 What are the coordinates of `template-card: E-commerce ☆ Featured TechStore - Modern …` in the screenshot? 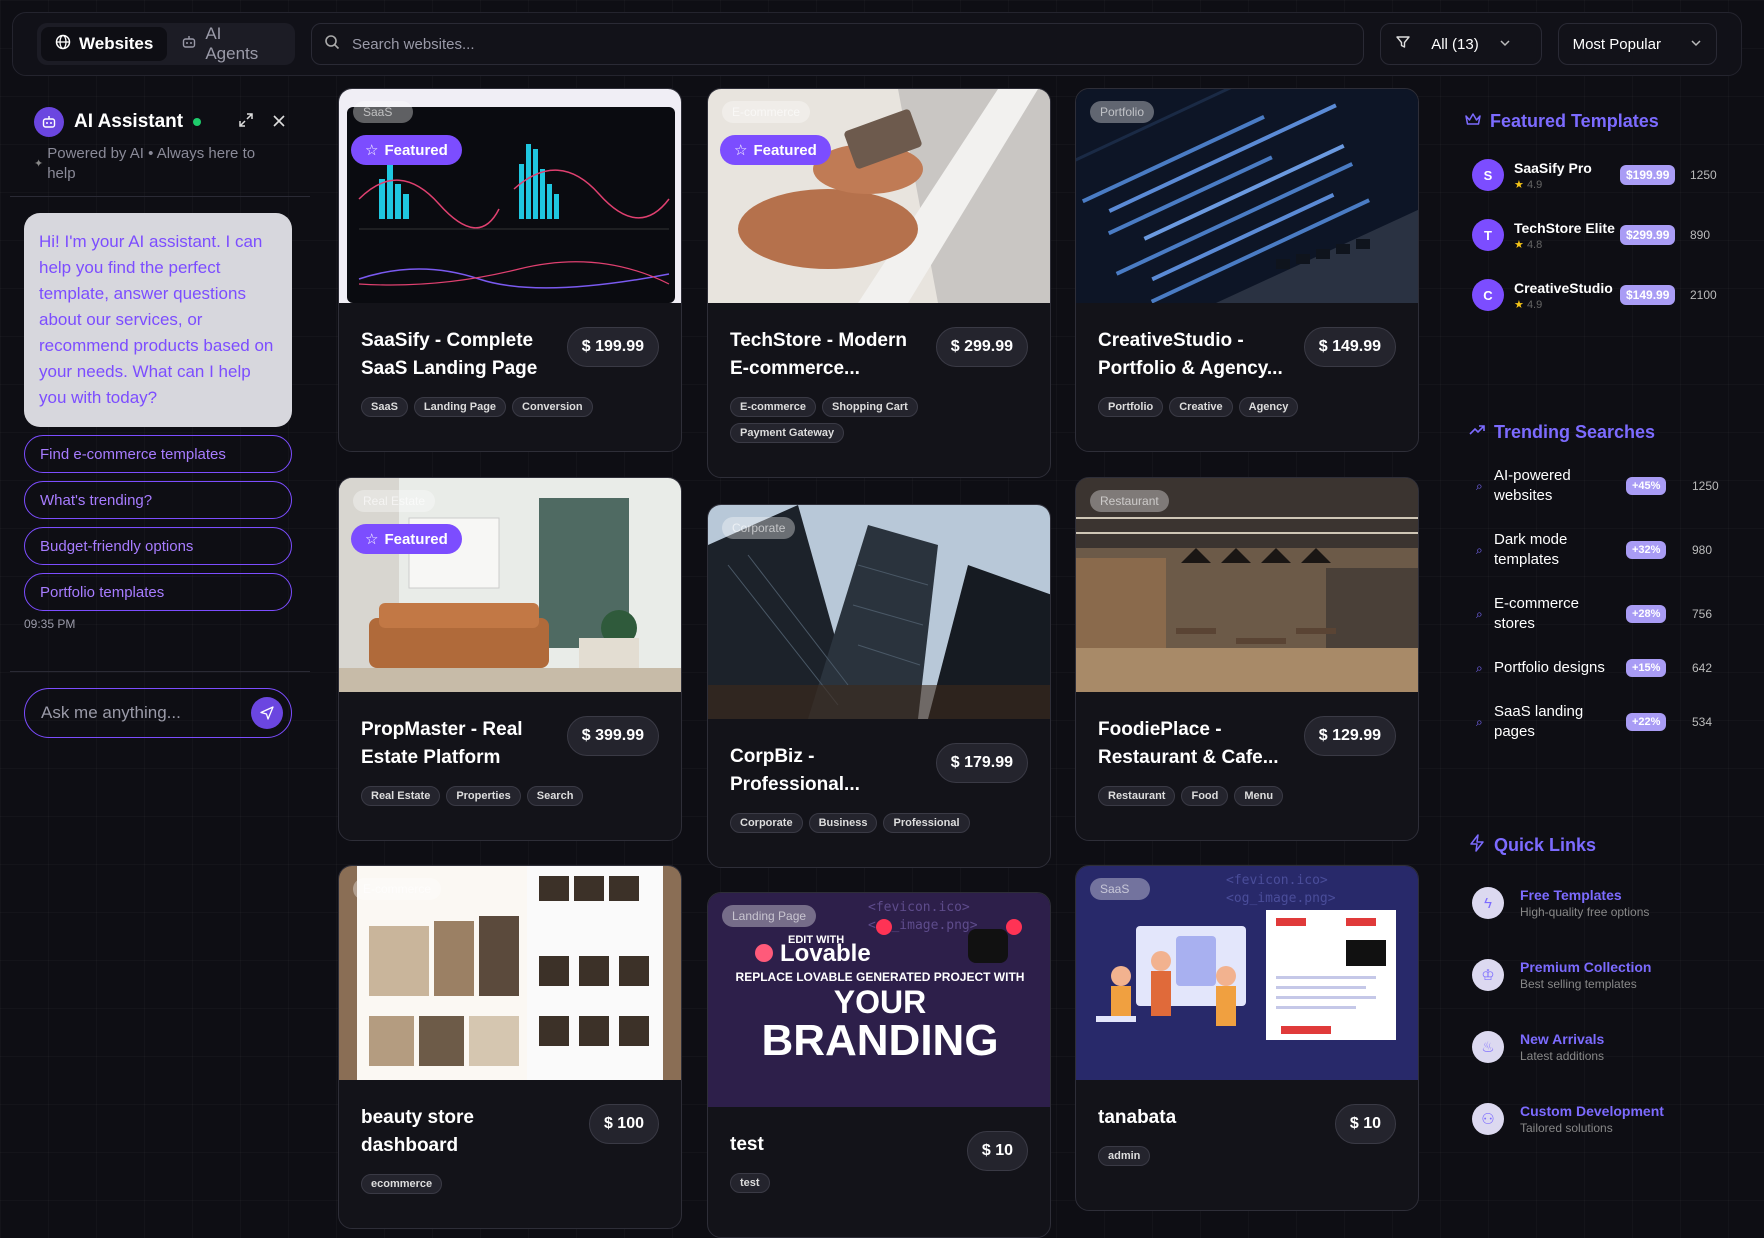 It's located at (879, 283).